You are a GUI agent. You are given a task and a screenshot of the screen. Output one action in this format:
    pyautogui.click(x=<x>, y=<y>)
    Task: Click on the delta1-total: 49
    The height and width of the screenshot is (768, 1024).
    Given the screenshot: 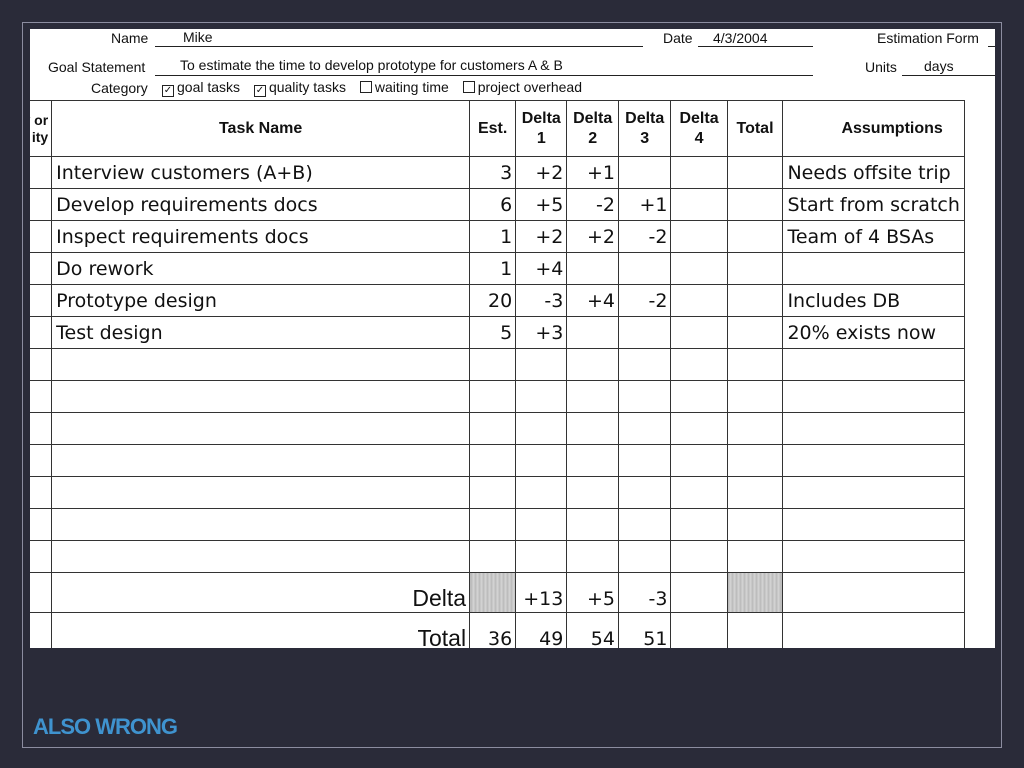 What is the action you would take?
    pyautogui.click(x=541, y=630)
    